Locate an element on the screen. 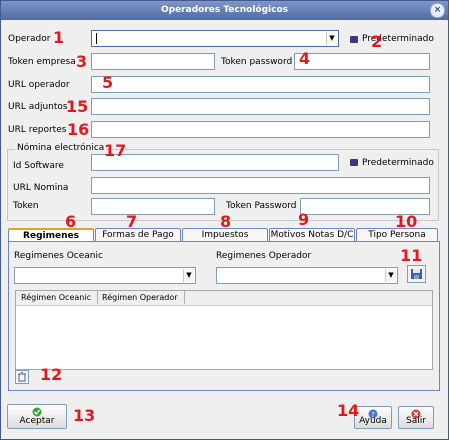 This screenshot has height=440, width=449. annotation-5: 5 is located at coordinates (108, 82).